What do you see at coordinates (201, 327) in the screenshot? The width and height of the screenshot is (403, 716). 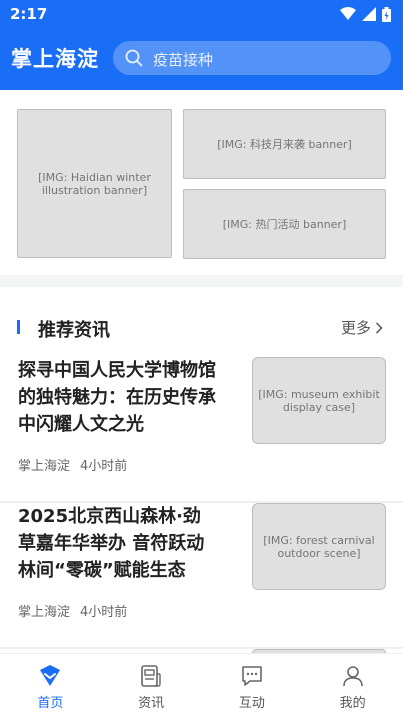 I see `recommended-news-header: 推荐资讯 更多` at bounding box center [201, 327].